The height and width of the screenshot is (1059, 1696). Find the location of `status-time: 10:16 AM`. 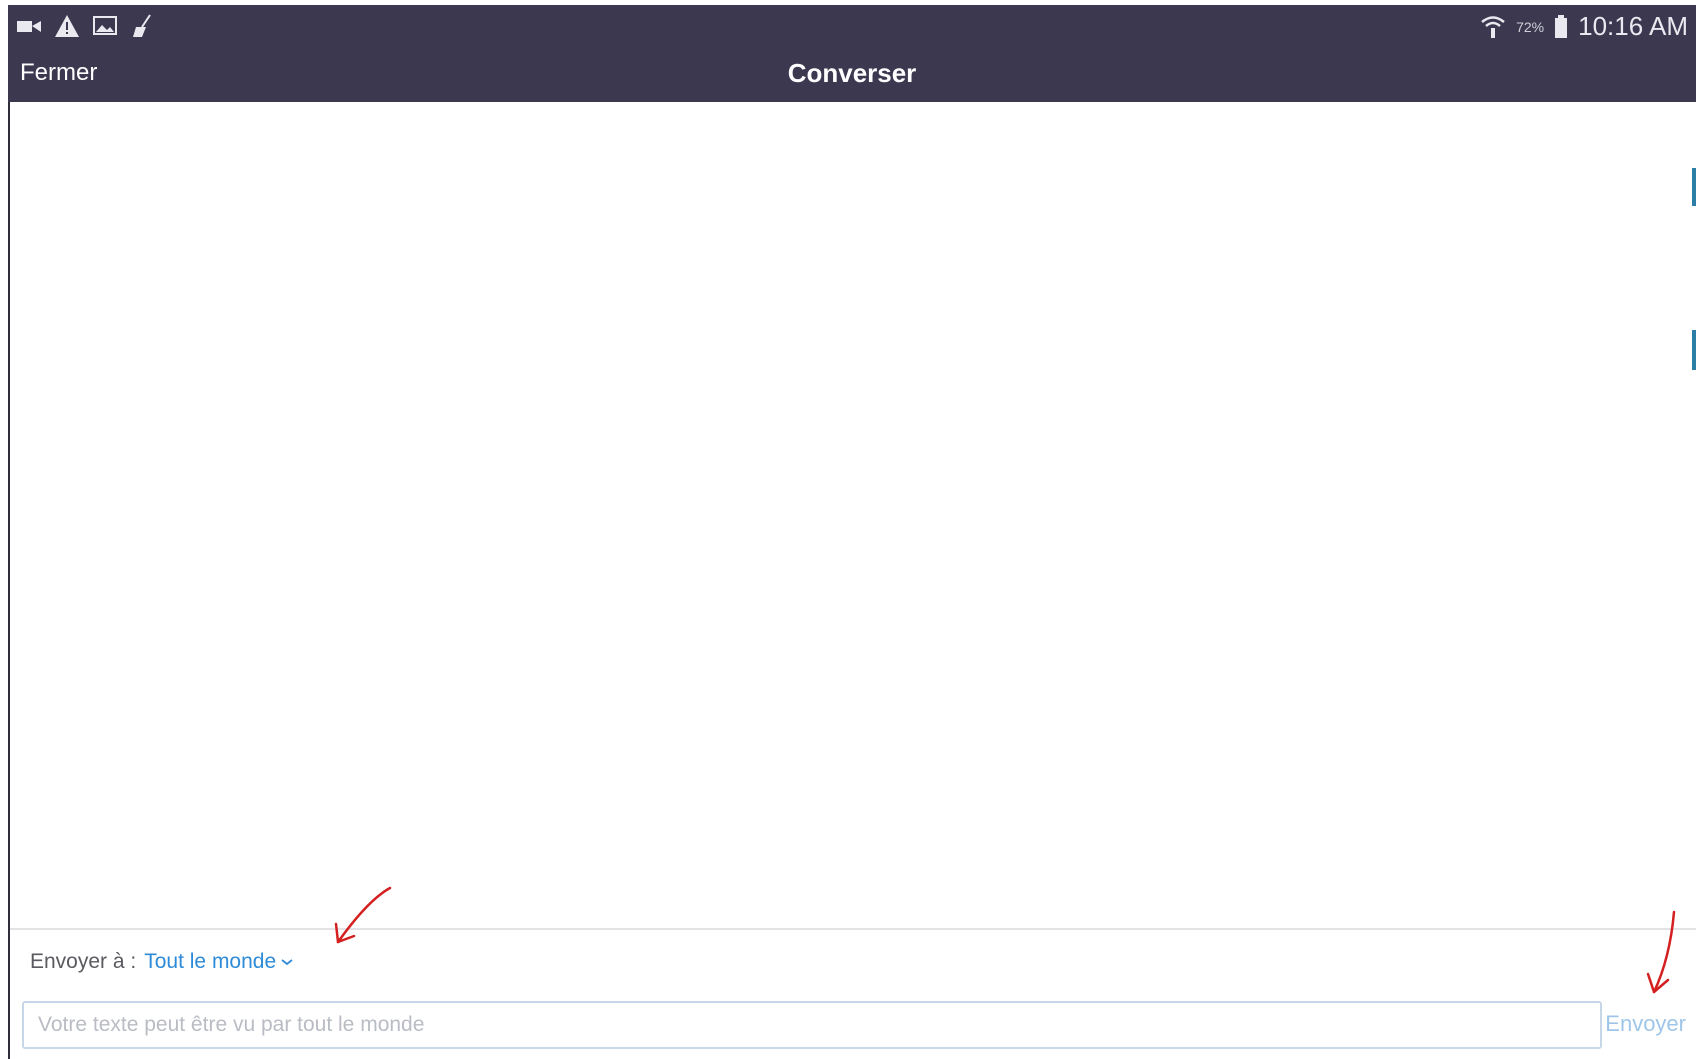

status-time: 10:16 AM is located at coordinates (1633, 26).